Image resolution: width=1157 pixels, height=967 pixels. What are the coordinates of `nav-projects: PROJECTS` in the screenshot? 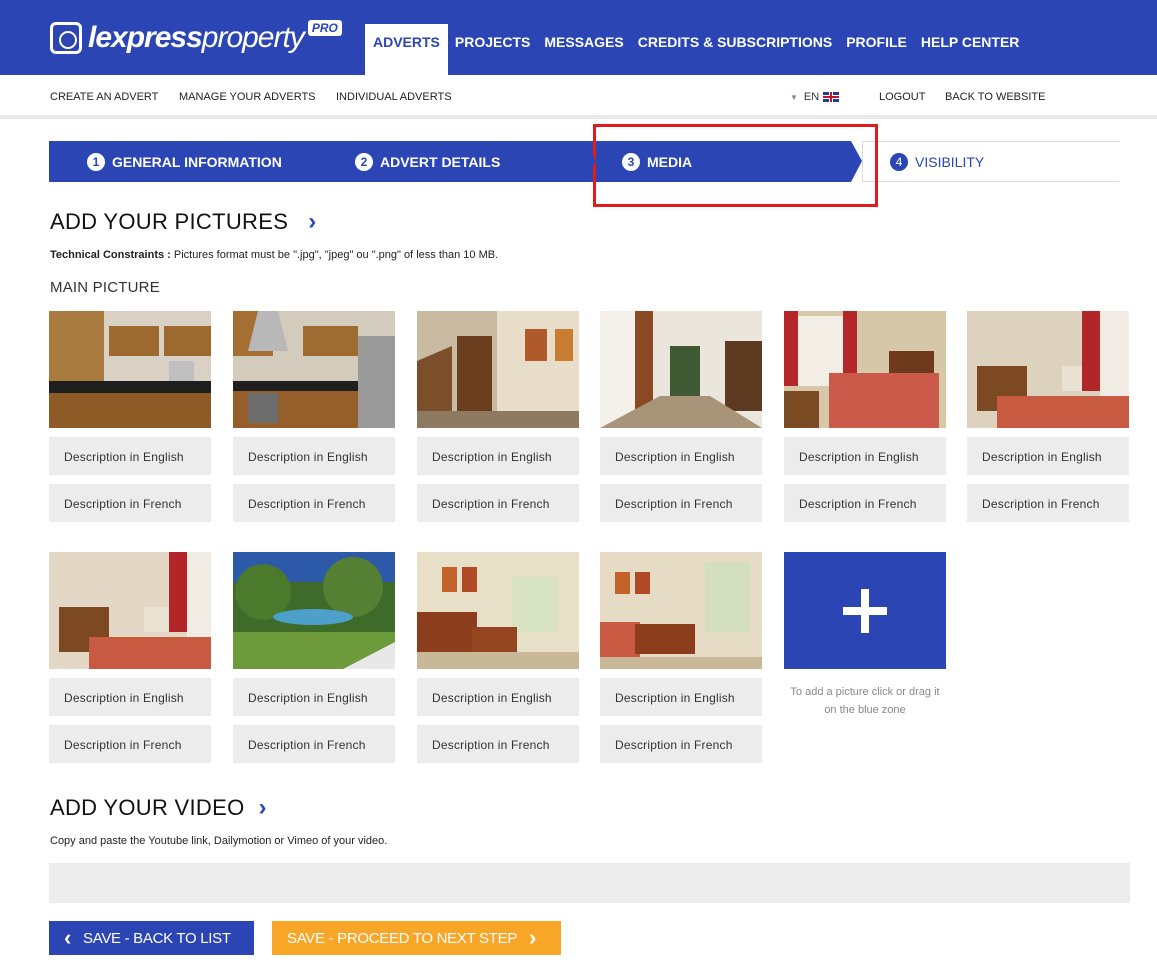 It's located at (492, 49).